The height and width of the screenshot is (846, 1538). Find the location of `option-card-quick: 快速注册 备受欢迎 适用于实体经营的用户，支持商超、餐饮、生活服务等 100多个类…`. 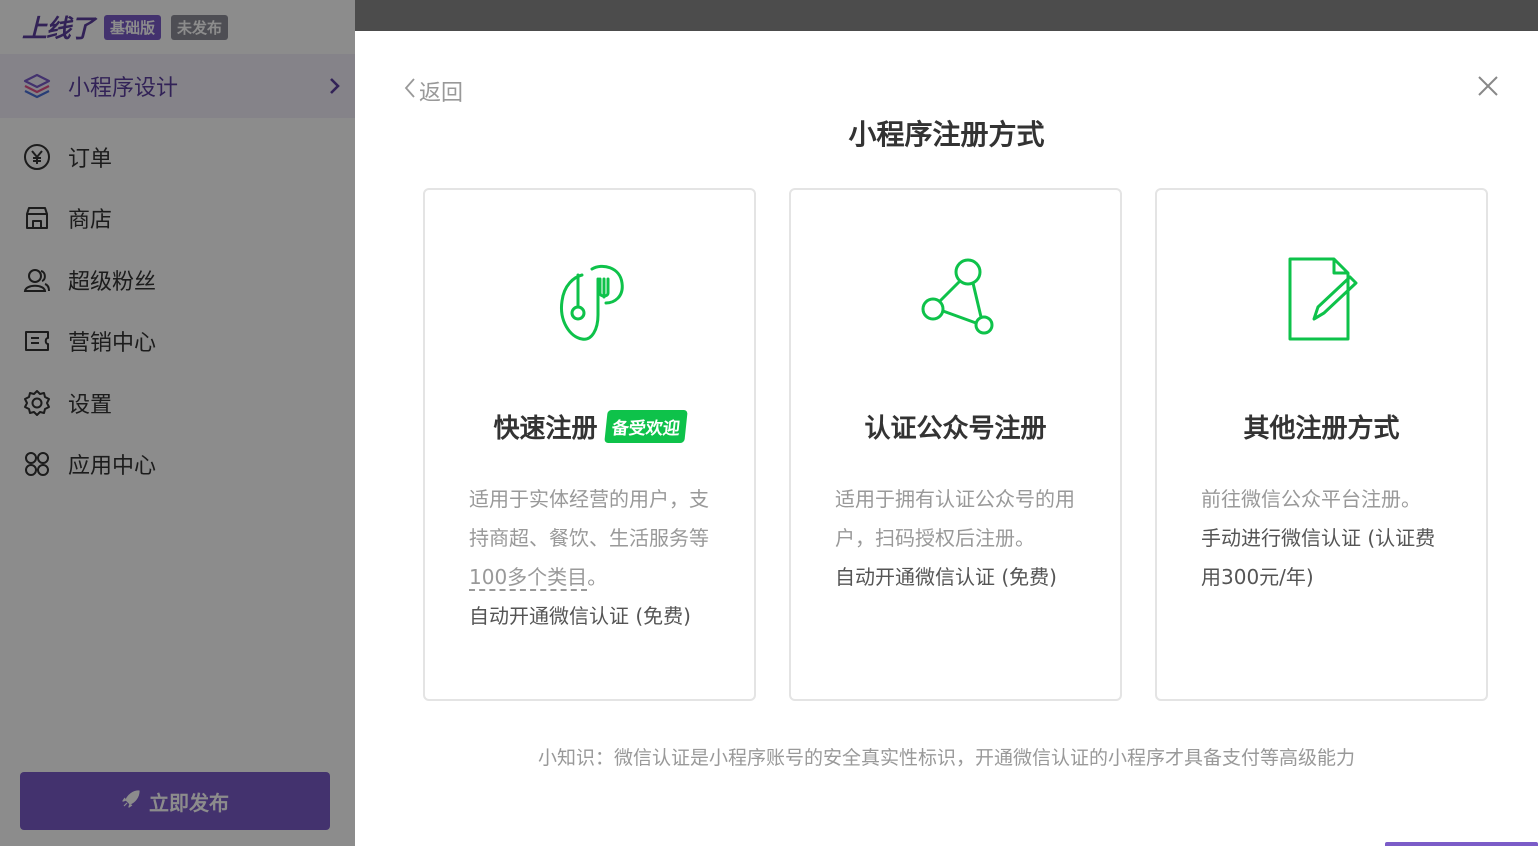

option-card-quick: 快速注册 备受欢迎 适用于实体经营的用户，支持商超、餐饮、生活服务等 100多个类… is located at coordinates (589, 444).